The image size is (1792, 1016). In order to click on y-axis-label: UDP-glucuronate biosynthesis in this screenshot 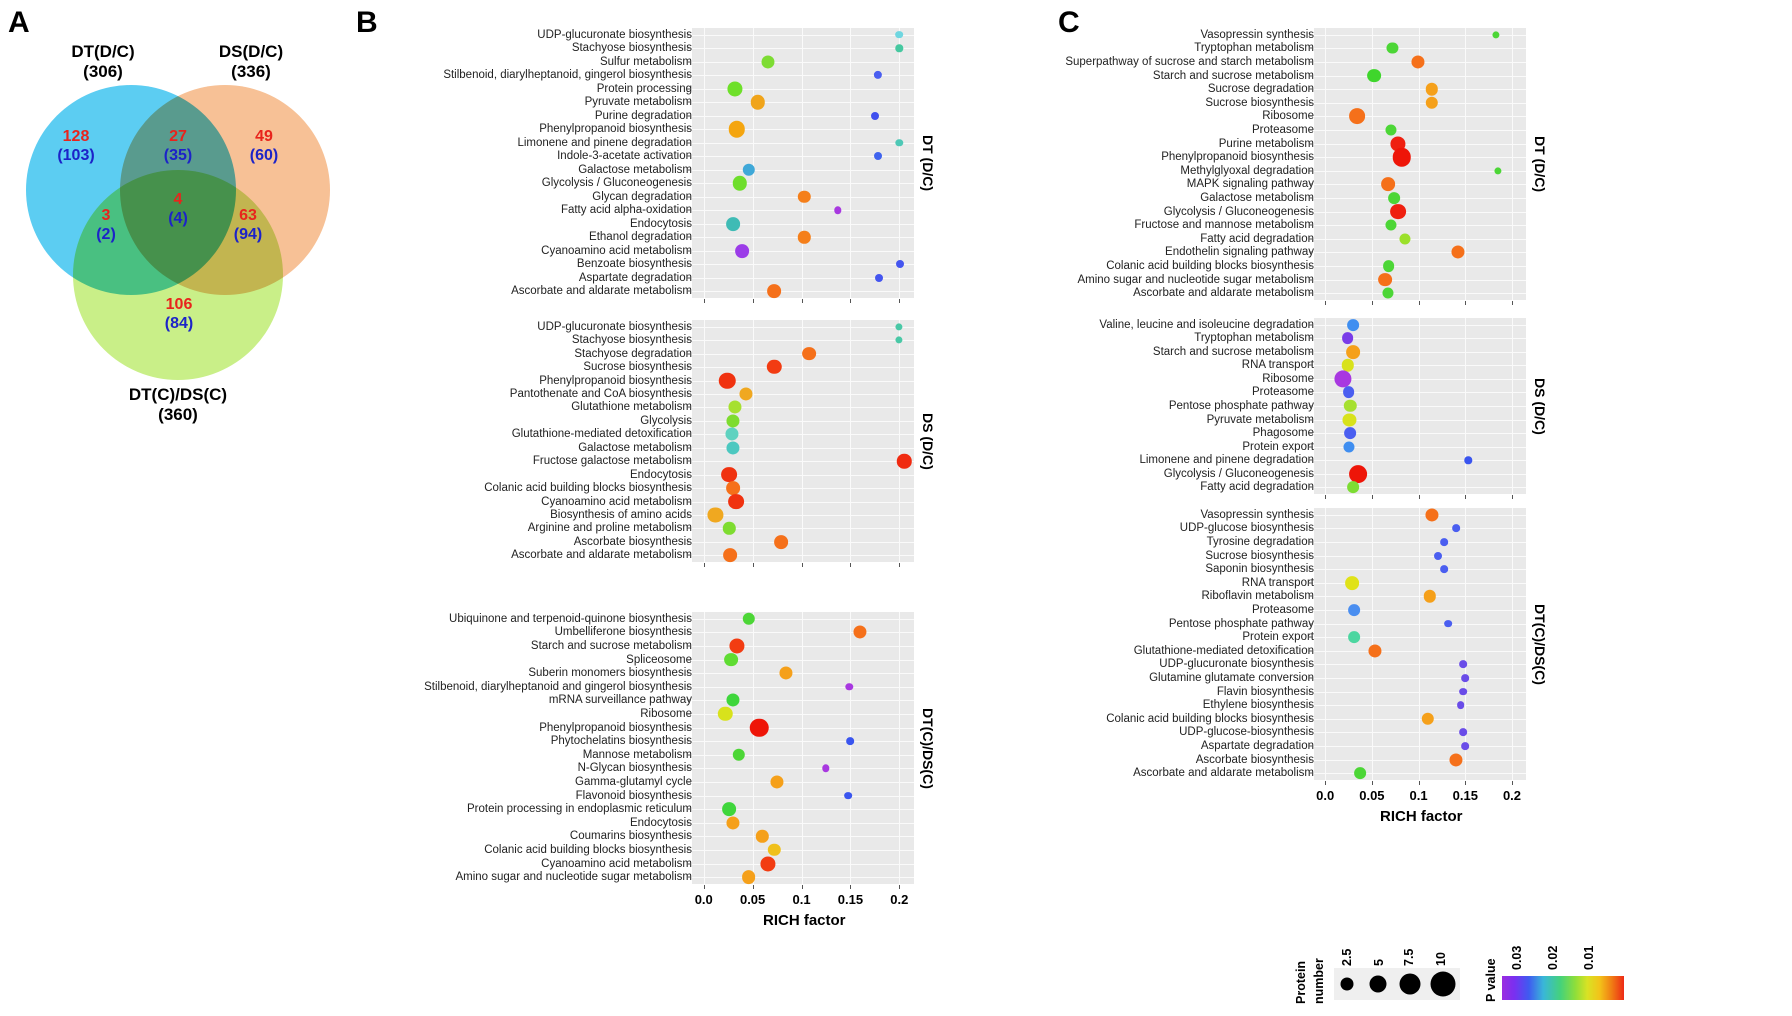, I will do `click(1236, 664)`.